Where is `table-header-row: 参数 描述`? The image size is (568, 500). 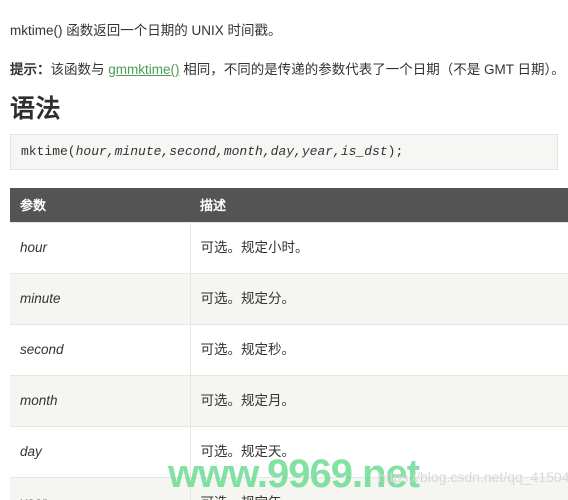
table-header-row: 参数 描述 is located at coordinates (289, 204).